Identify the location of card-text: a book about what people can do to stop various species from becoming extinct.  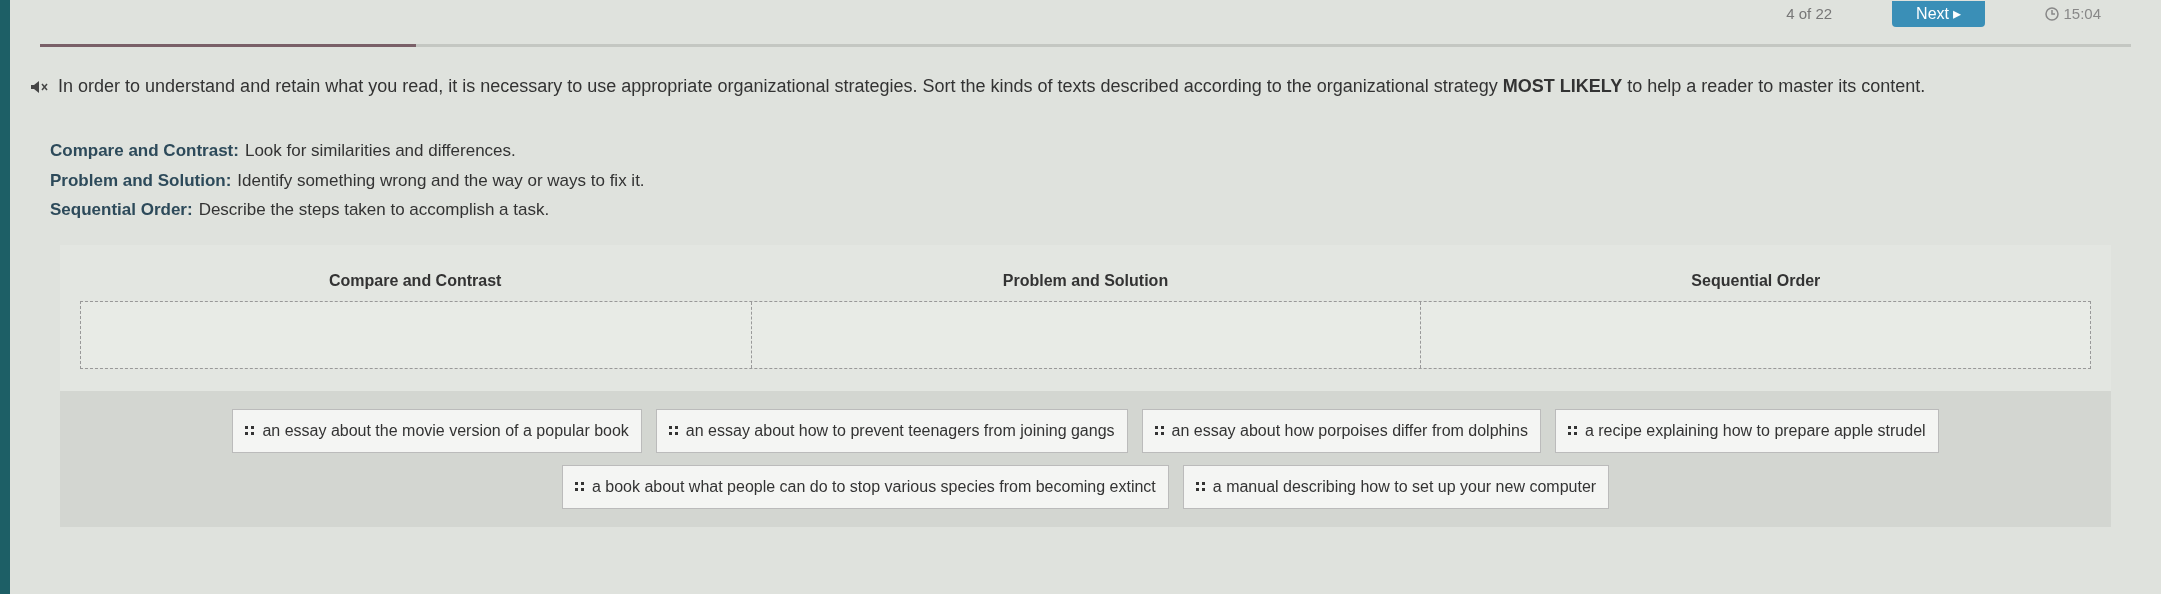
(873, 486).